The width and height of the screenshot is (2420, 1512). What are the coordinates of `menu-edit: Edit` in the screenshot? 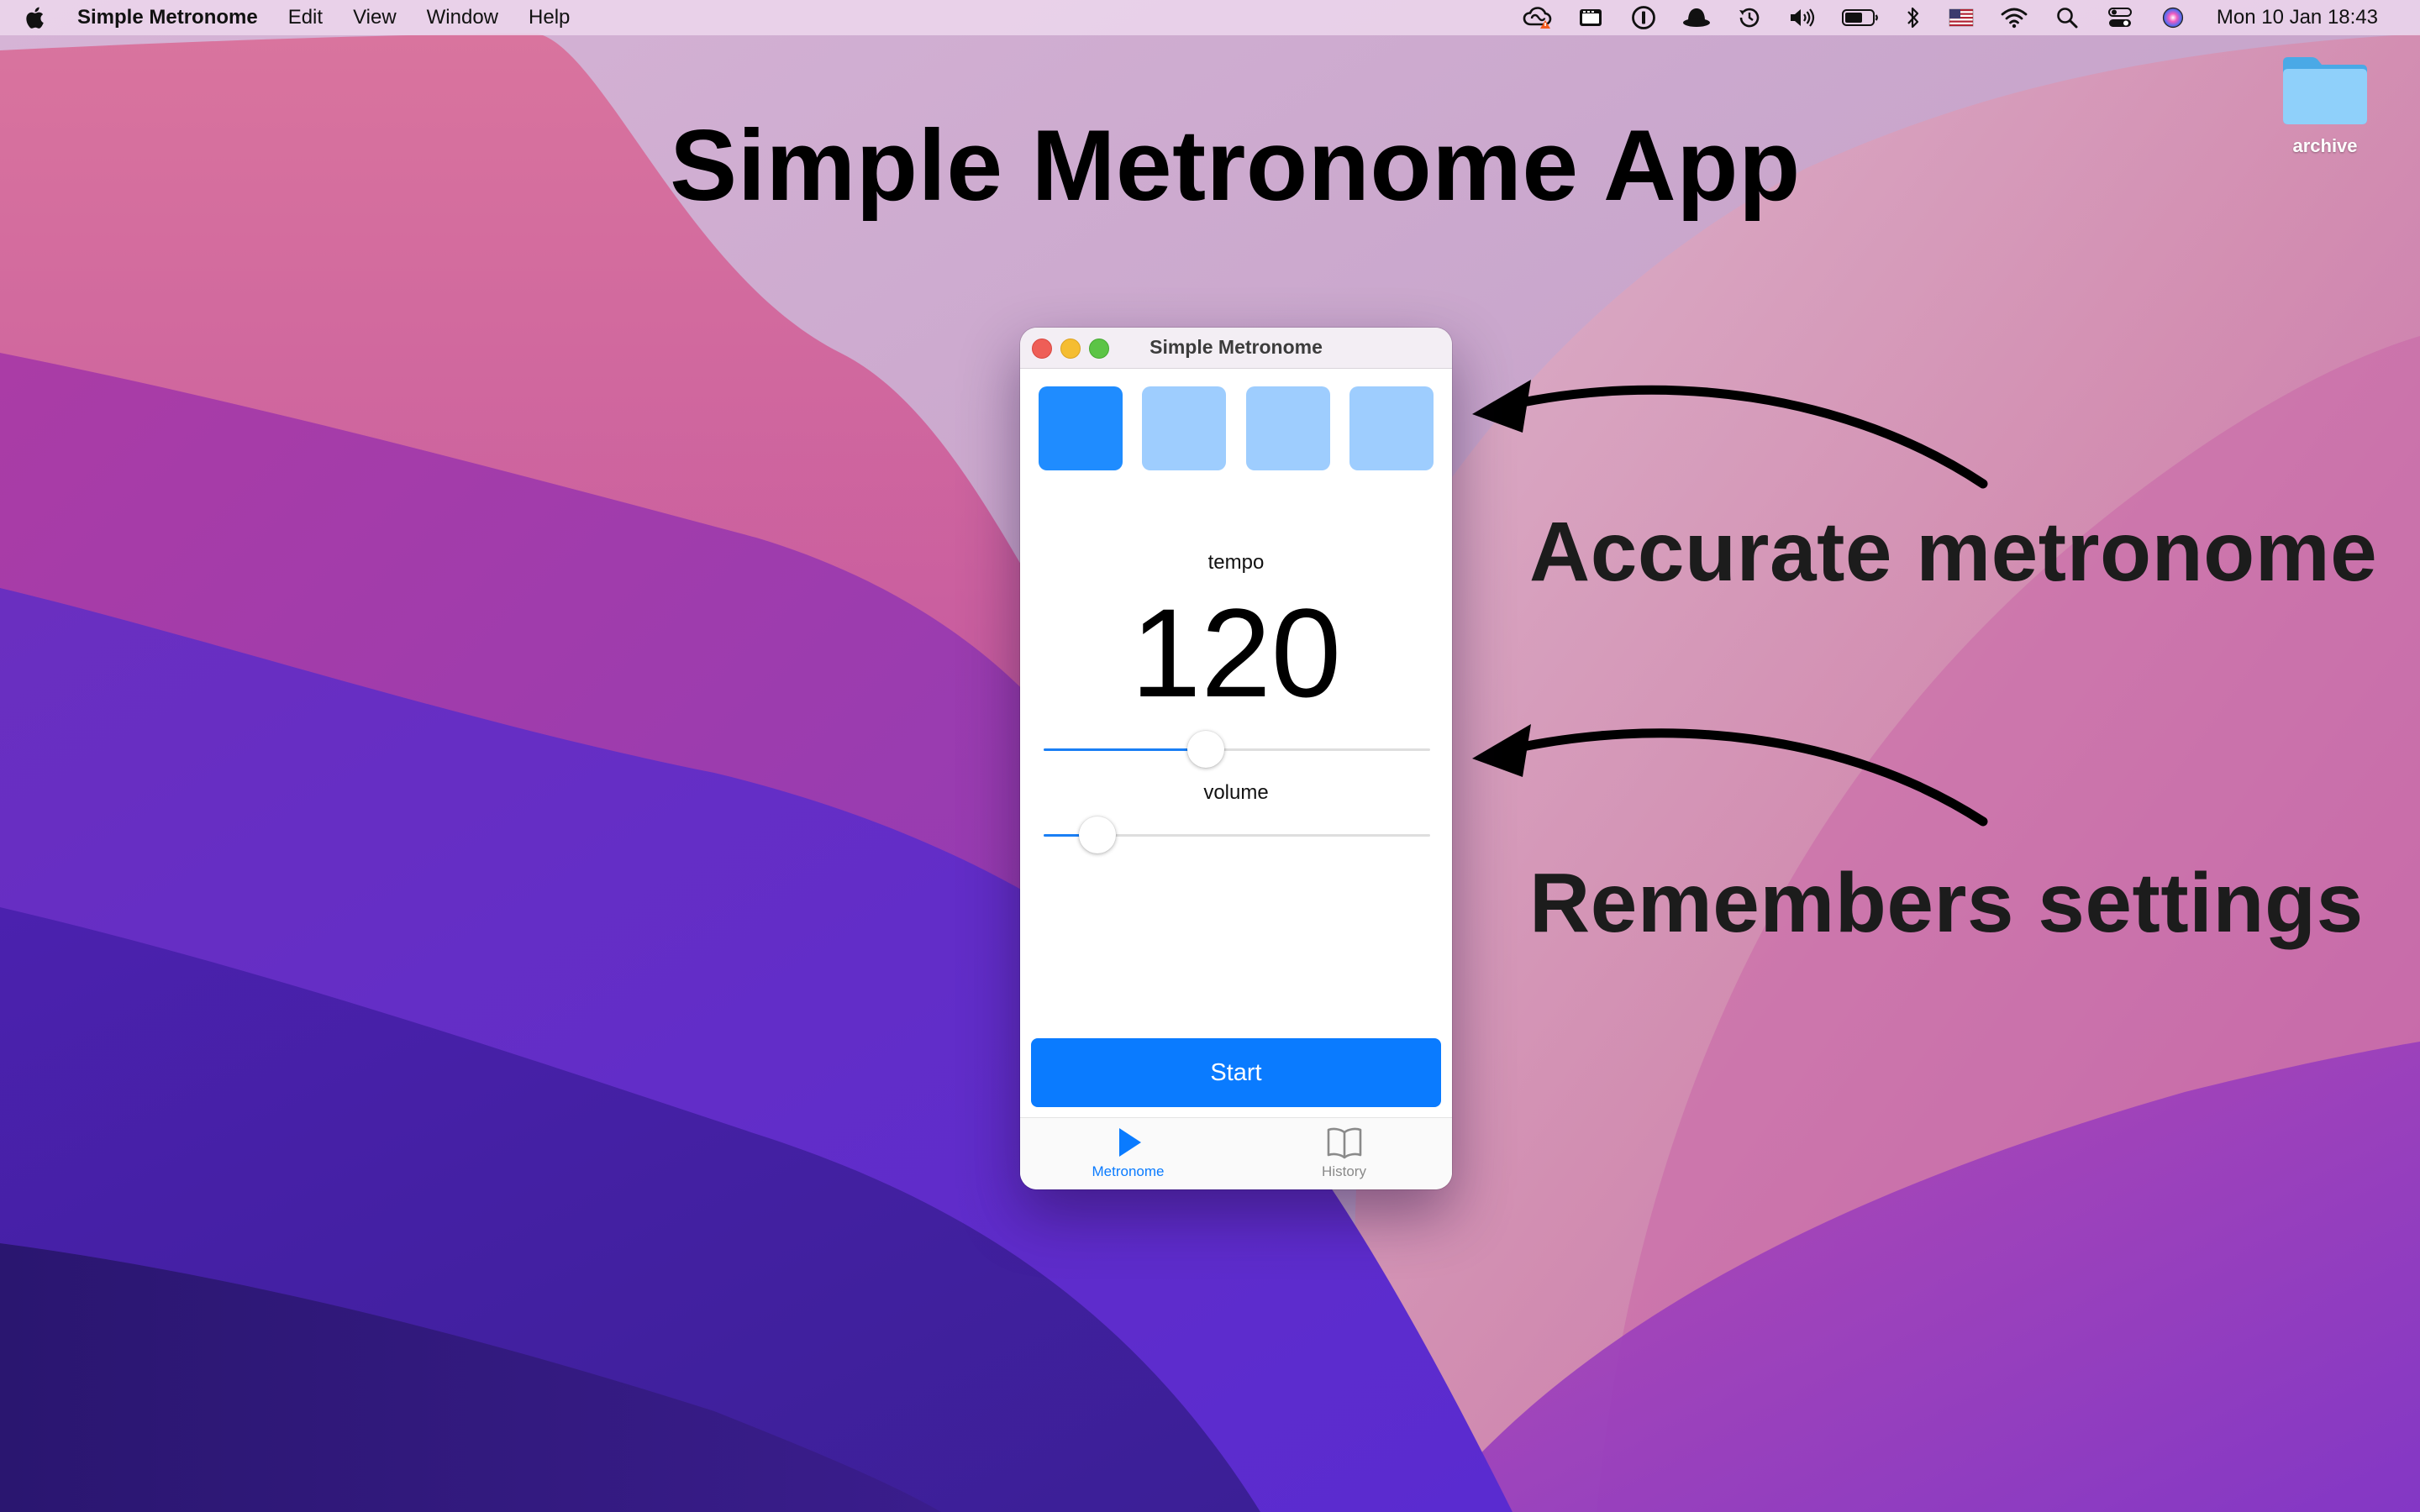 It's located at (306, 17).